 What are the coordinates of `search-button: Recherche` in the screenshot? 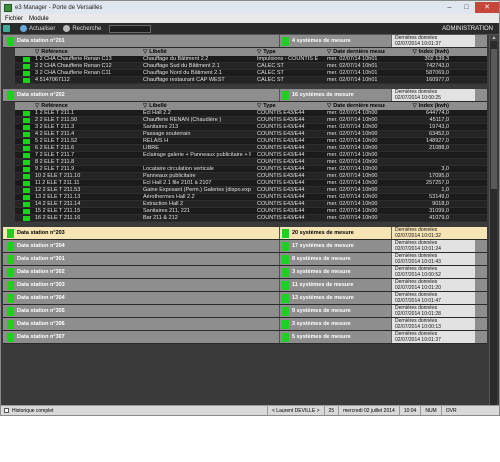 It's located at (82, 28).